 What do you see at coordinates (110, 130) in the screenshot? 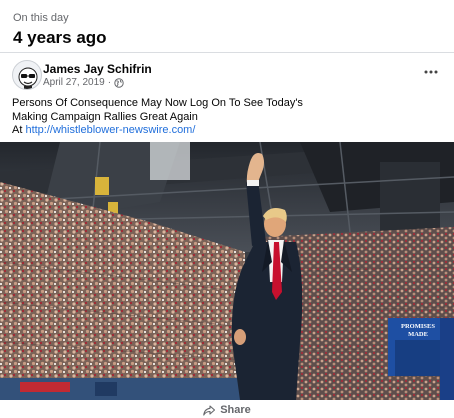
I see `post-link: http://whistleblower-newswire.com/` at bounding box center [110, 130].